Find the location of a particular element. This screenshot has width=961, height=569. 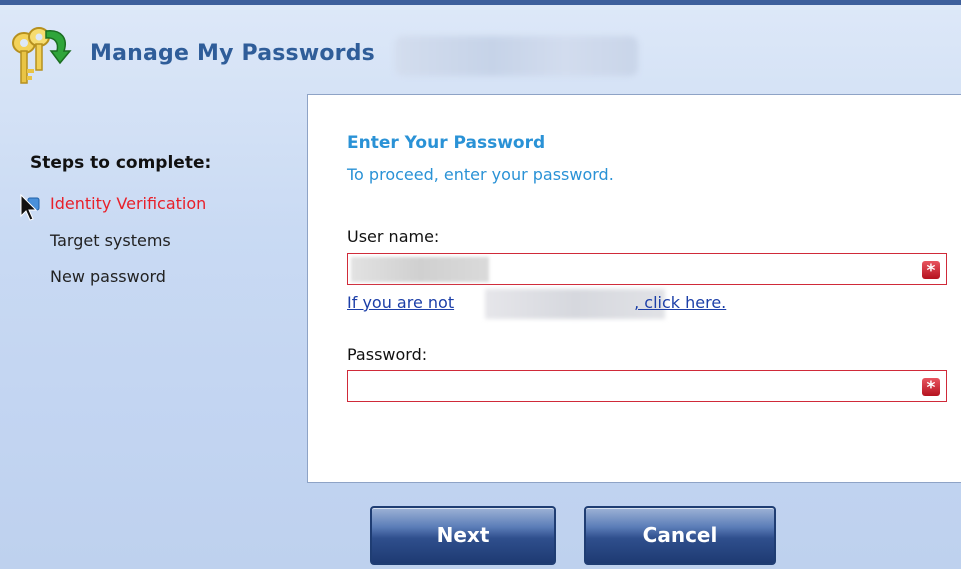

password-field: * is located at coordinates (647, 386).